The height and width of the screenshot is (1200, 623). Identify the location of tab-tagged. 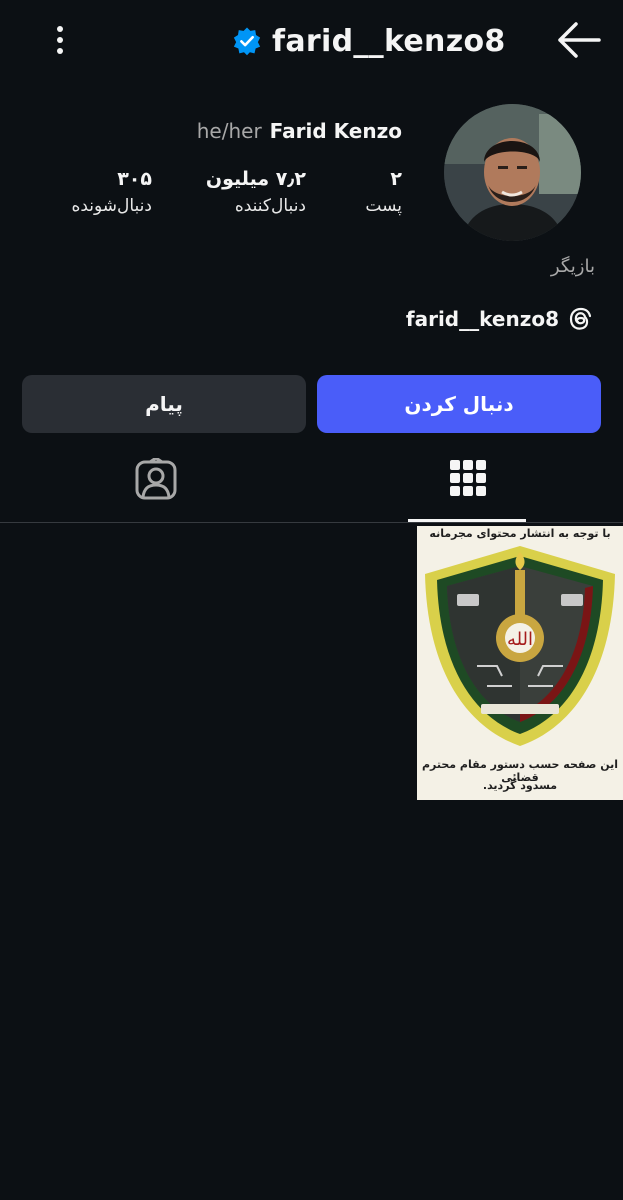
(156, 485).